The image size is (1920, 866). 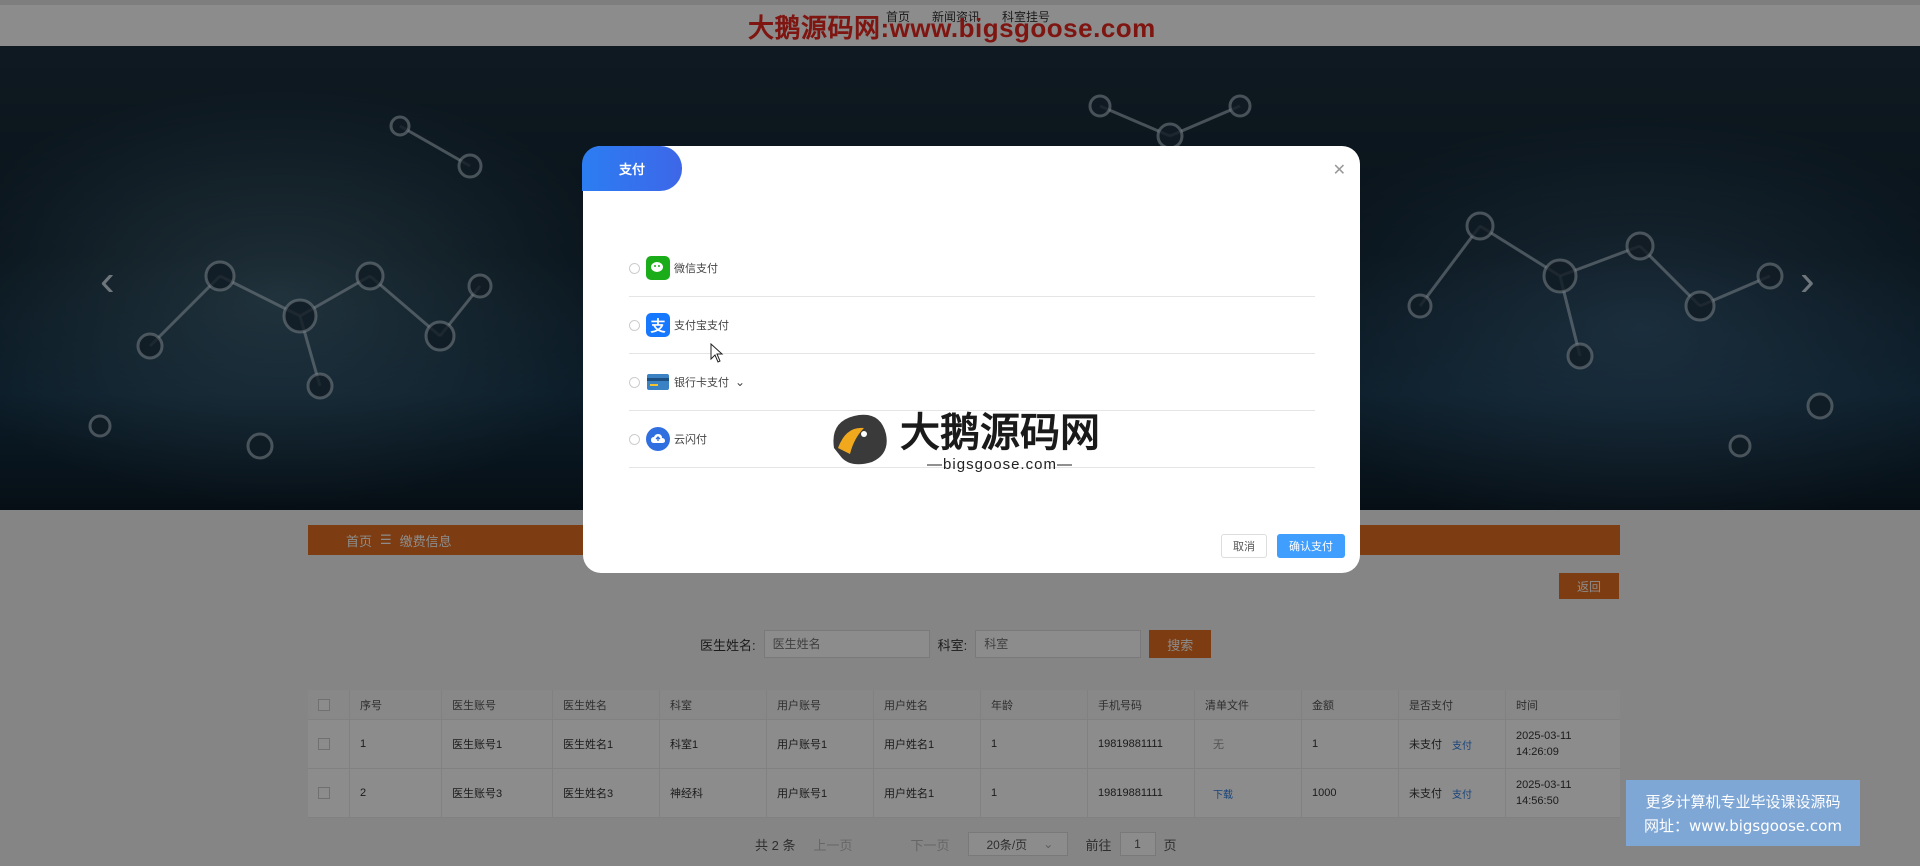 What do you see at coordinates (634, 268) in the screenshot?
I see `radio-wechat` at bounding box center [634, 268].